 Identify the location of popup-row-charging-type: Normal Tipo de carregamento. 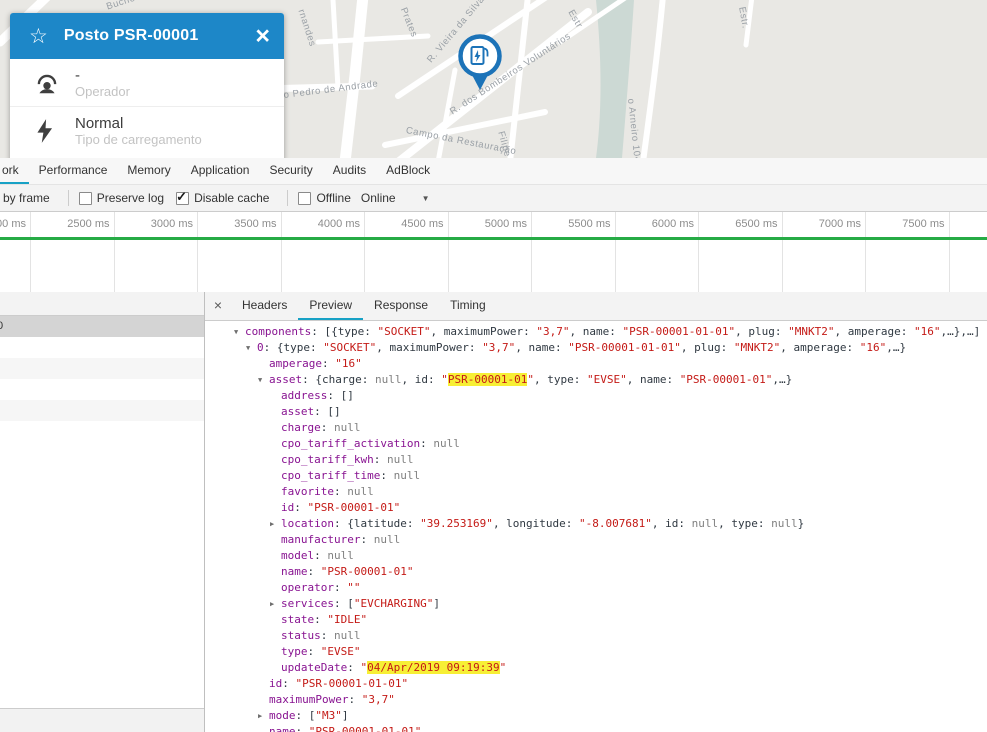
(147, 130).